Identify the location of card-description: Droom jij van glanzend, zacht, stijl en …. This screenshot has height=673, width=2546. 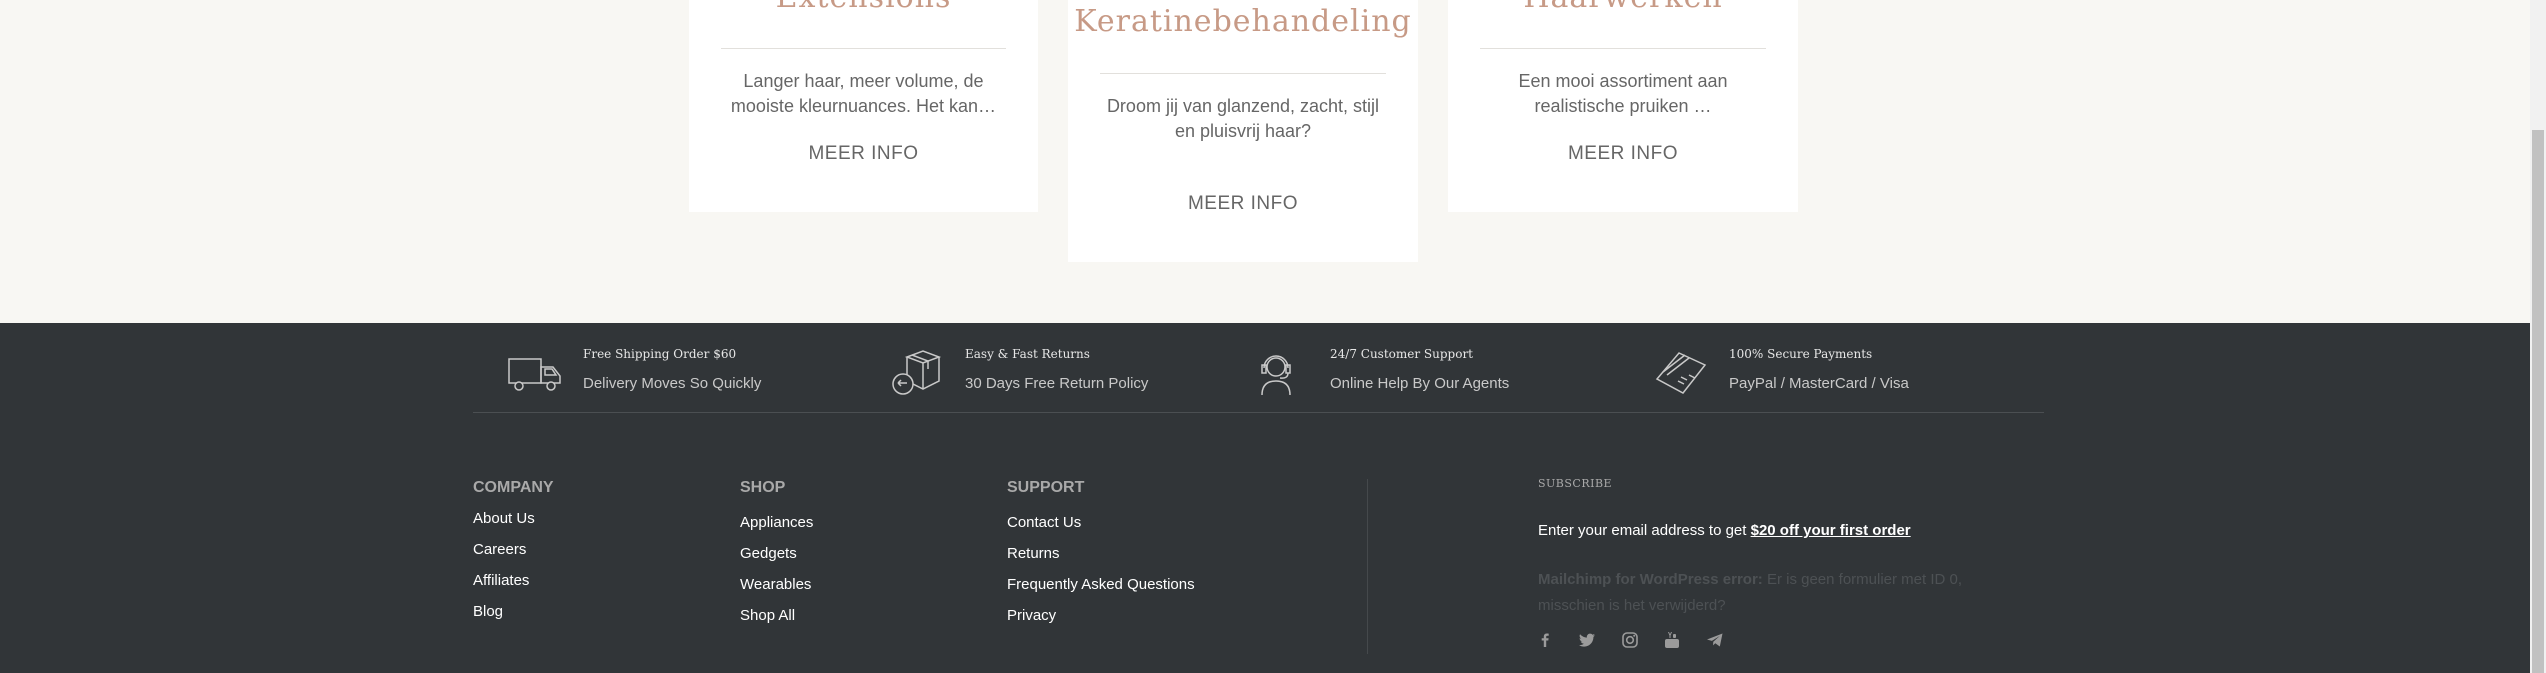
(1243, 118).